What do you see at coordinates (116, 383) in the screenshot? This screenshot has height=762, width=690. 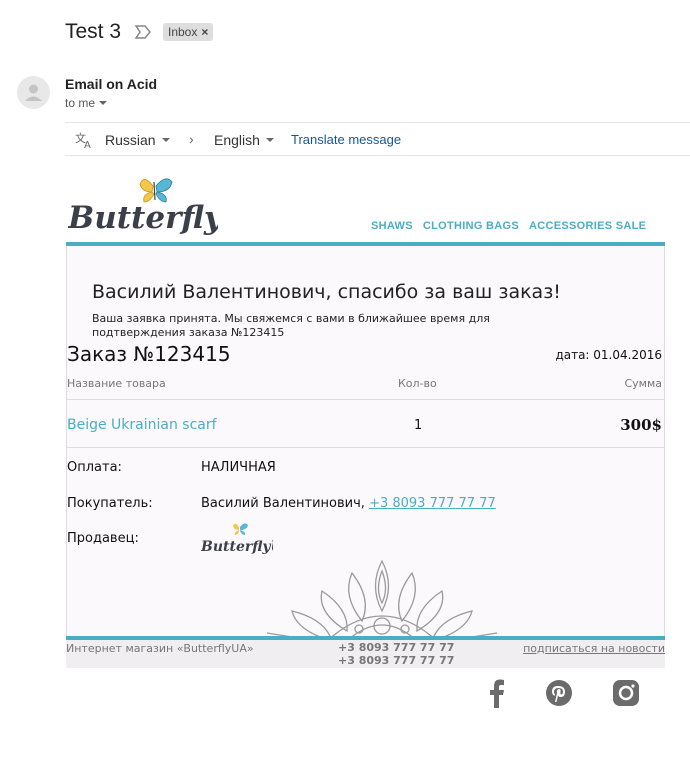 I see `column-header-name: Название товара` at bounding box center [116, 383].